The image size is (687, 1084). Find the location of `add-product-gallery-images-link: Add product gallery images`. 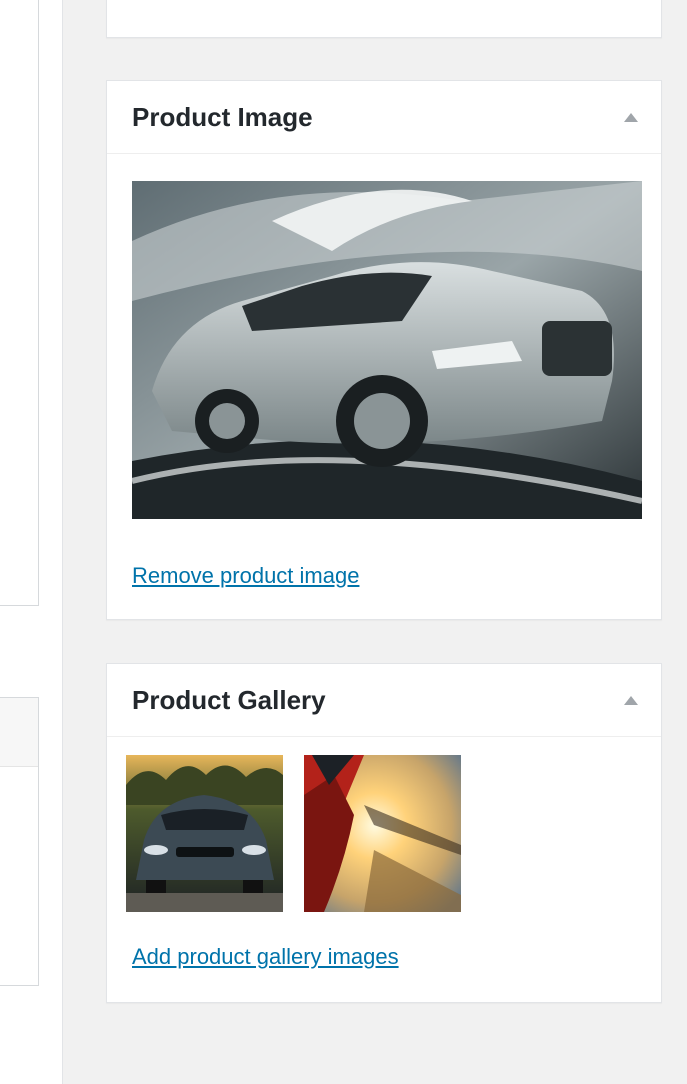

add-product-gallery-images-link: Add product gallery images is located at coordinates (265, 957).